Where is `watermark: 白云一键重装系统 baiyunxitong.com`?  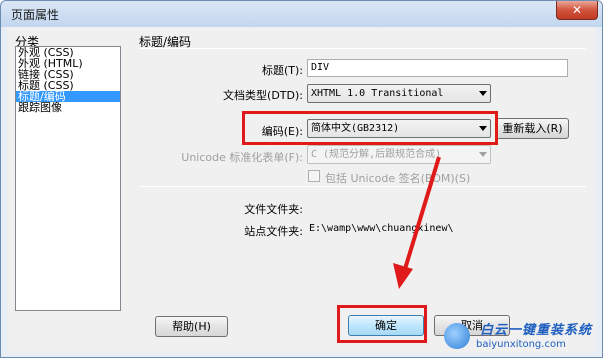
watermark: 白云一键重装系统 baiyunxitong.com is located at coordinates (522, 338).